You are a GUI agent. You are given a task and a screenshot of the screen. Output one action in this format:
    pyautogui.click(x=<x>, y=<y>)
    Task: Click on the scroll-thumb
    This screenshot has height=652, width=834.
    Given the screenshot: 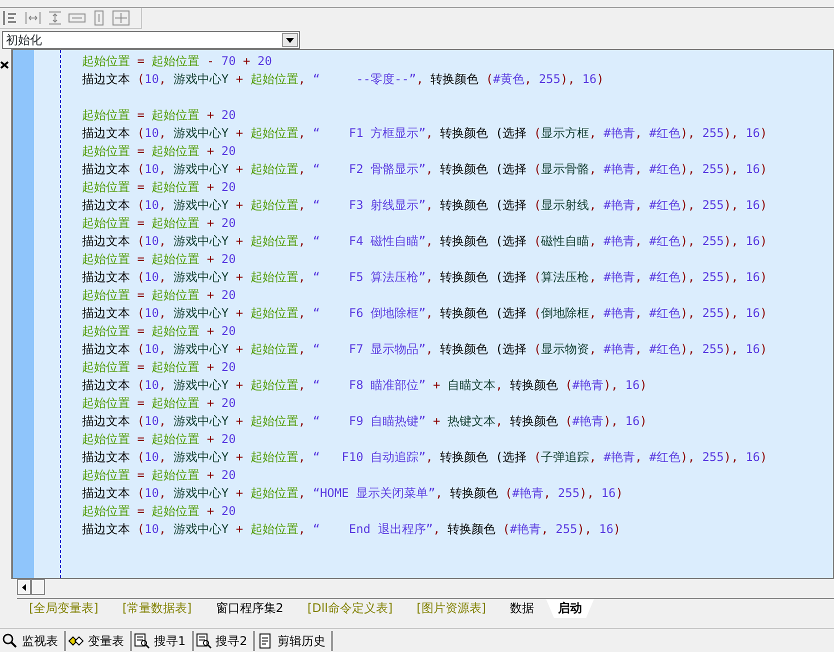 What is the action you would take?
    pyautogui.click(x=38, y=587)
    